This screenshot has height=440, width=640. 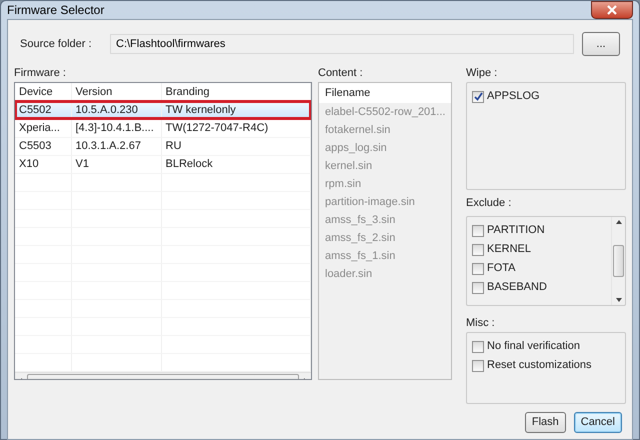 I want to click on window-title: Firmware Selector, so click(x=55, y=10).